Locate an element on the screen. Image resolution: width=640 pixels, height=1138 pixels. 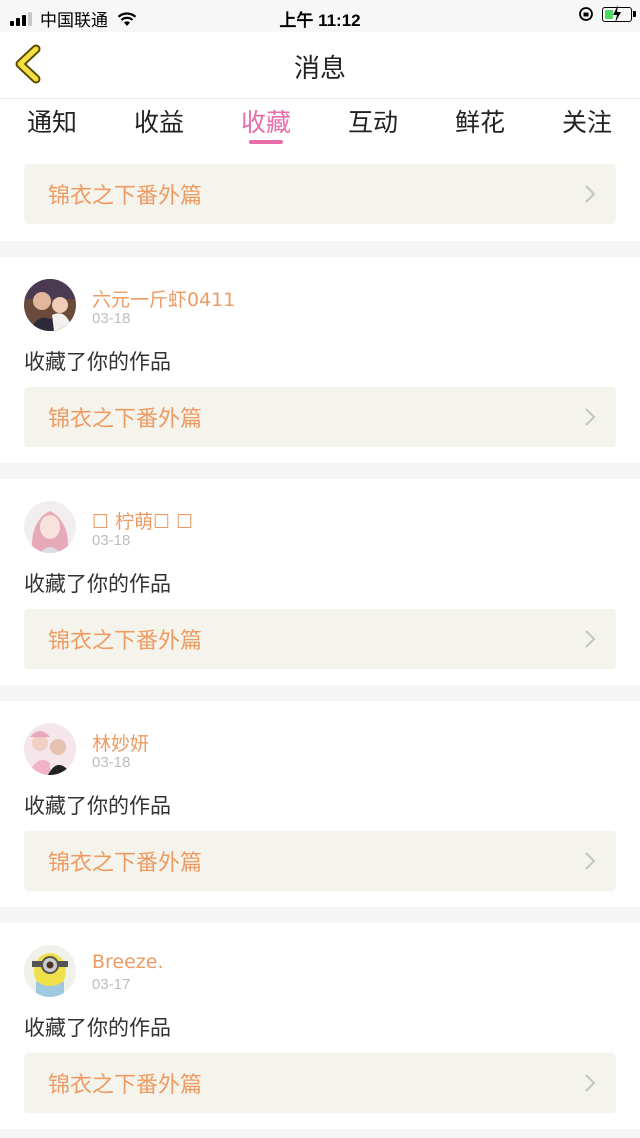
top-section: 锦衣之下番外篇 is located at coordinates (320, 198).